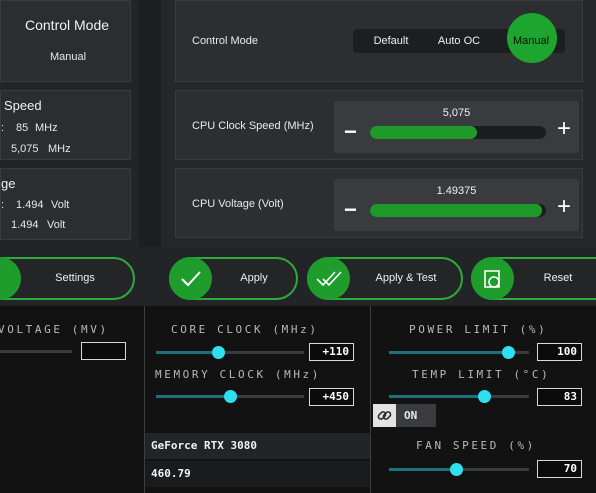 This screenshot has height=493, width=596. What do you see at coordinates (150, 123) in the screenshot?
I see `divider` at bounding box center [150, 123].